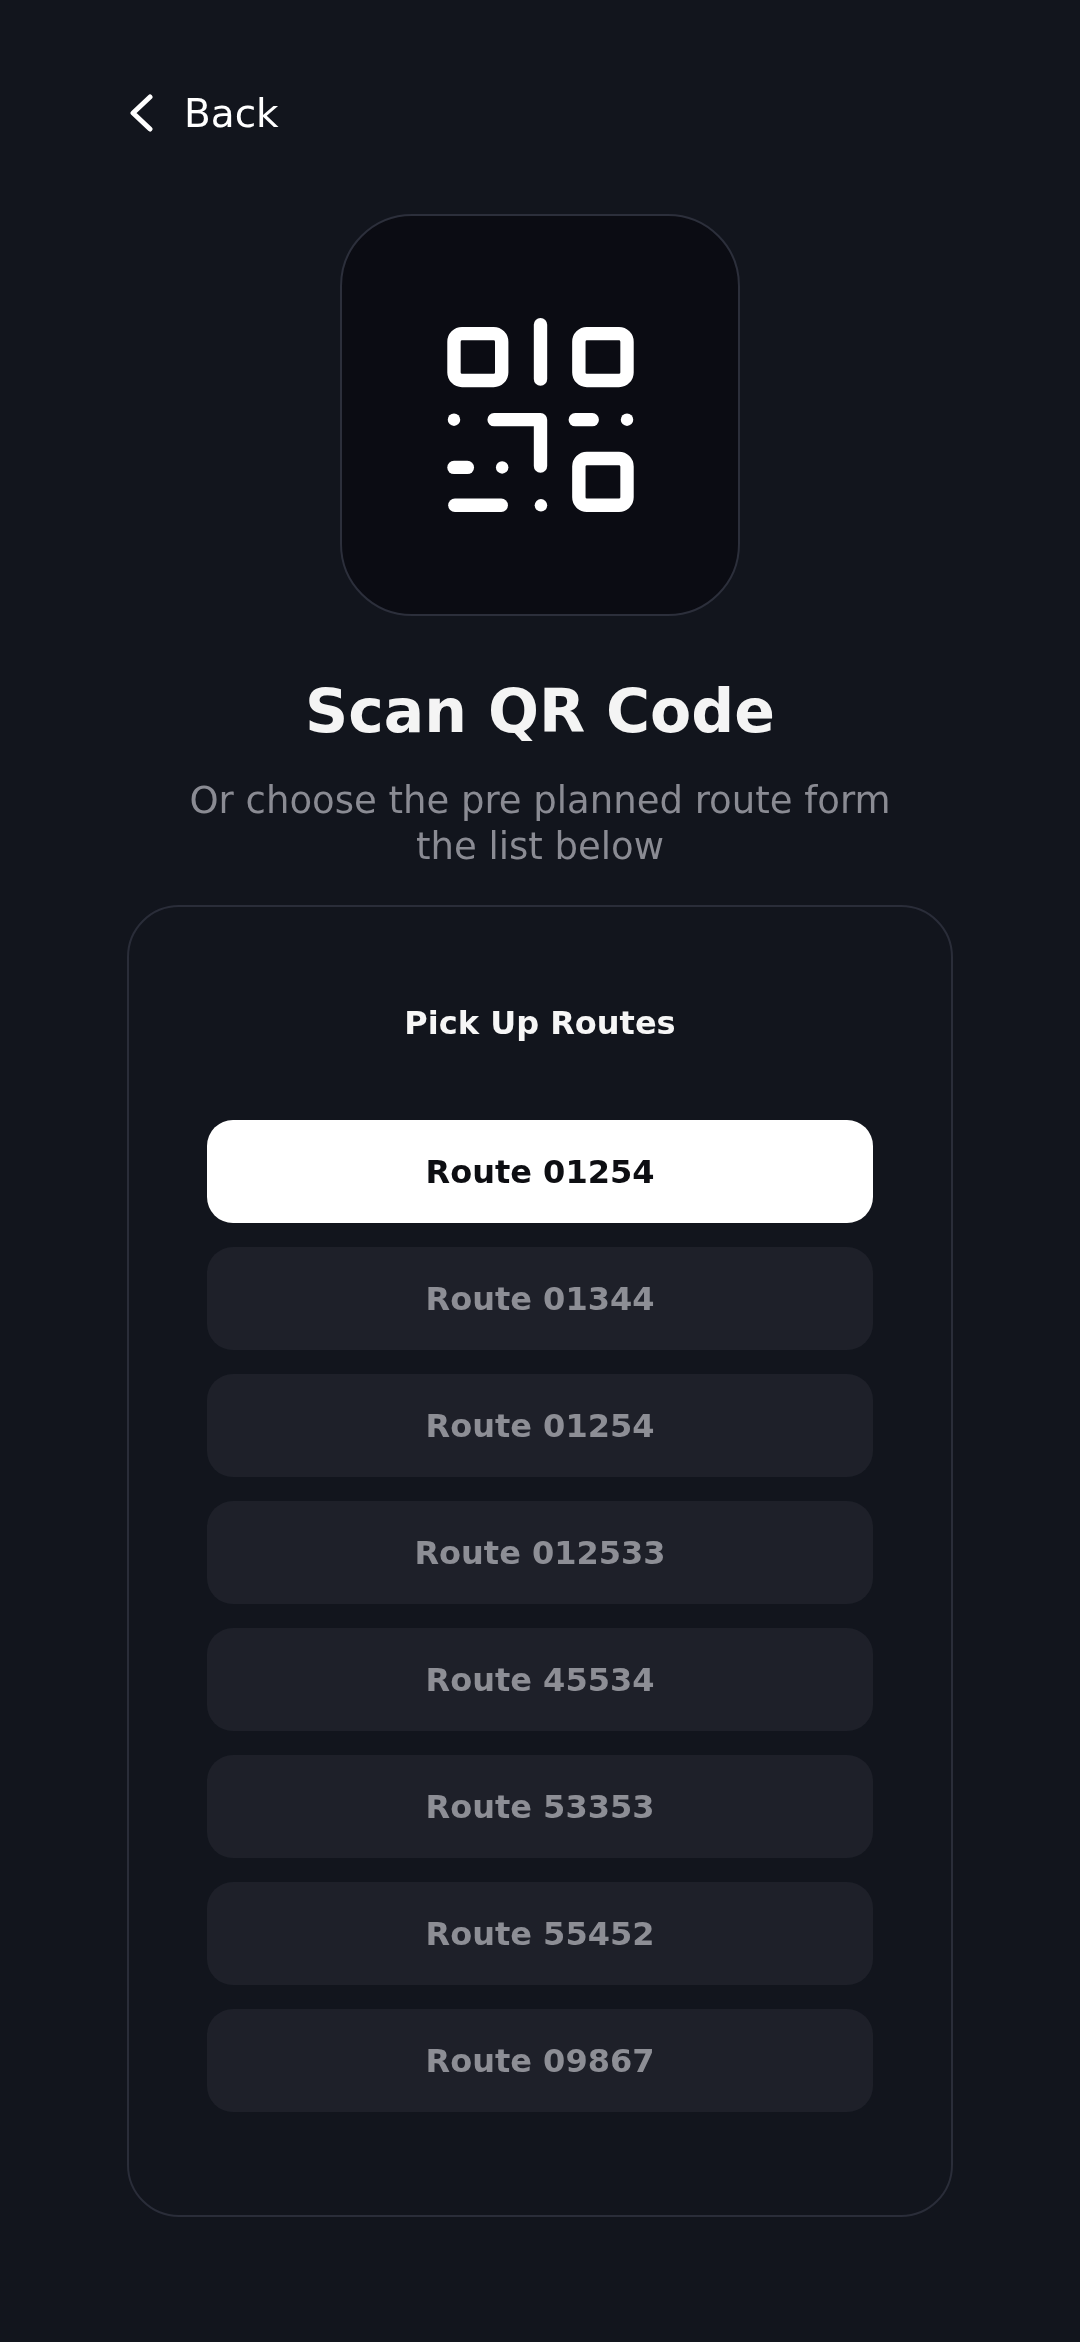 The height and width of the screenshot is (2342, 1080). I want to click on back-button: Back, so click(203, 113).